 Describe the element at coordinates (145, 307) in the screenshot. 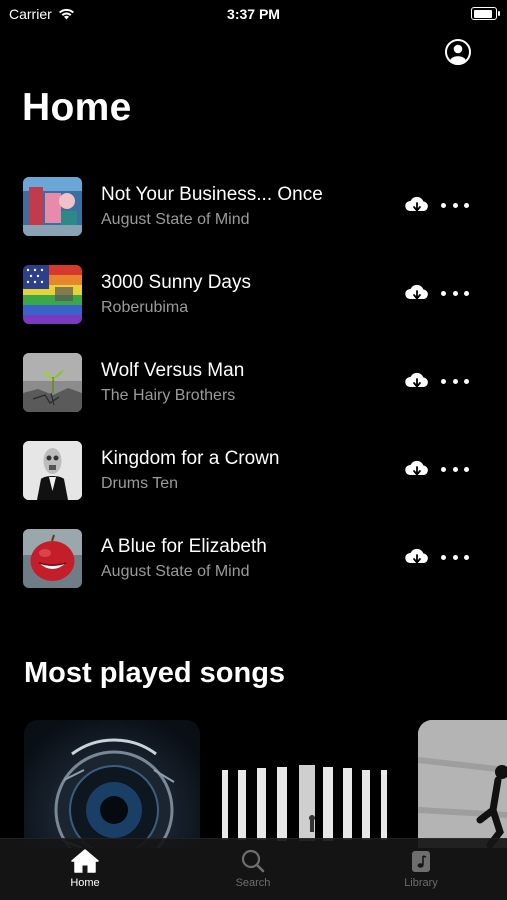

I see `song-artist: Roberubima` at that location.